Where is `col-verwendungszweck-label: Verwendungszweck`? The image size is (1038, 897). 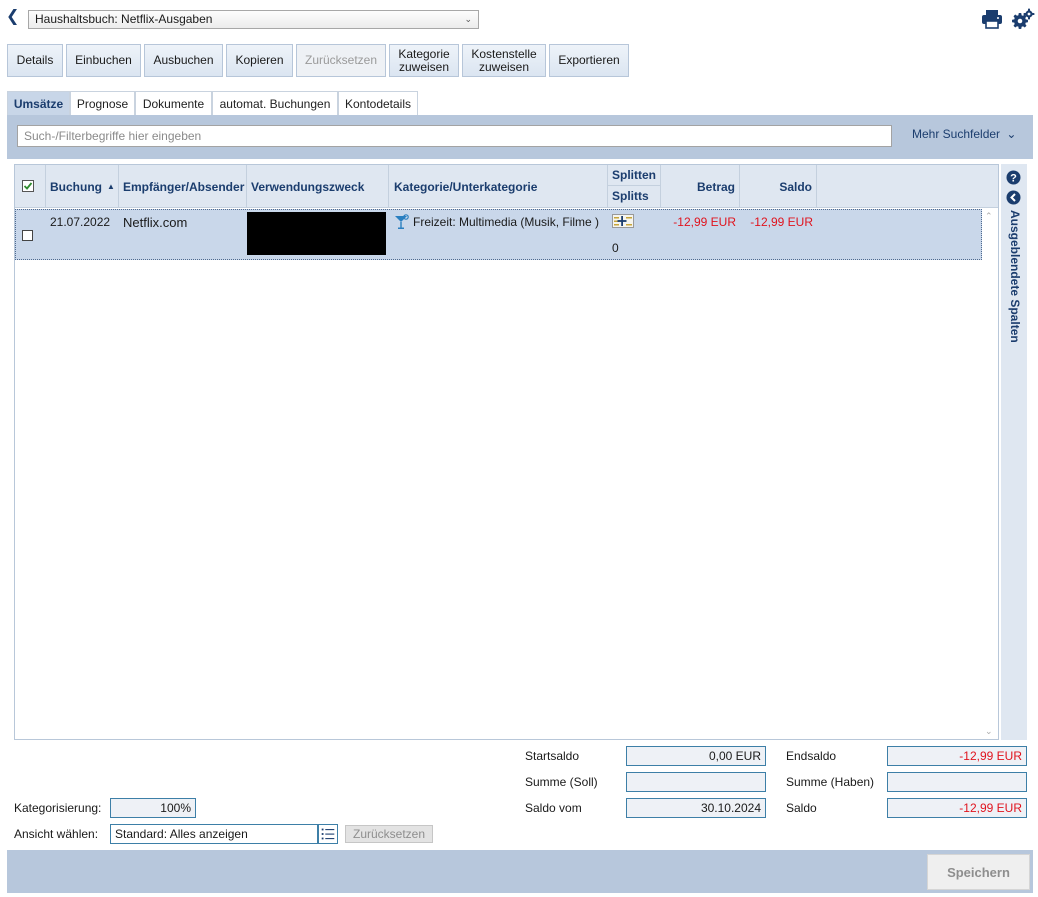 col-verwendungszweck-label: Verwendungszweck is located at coordinates (308, 186).